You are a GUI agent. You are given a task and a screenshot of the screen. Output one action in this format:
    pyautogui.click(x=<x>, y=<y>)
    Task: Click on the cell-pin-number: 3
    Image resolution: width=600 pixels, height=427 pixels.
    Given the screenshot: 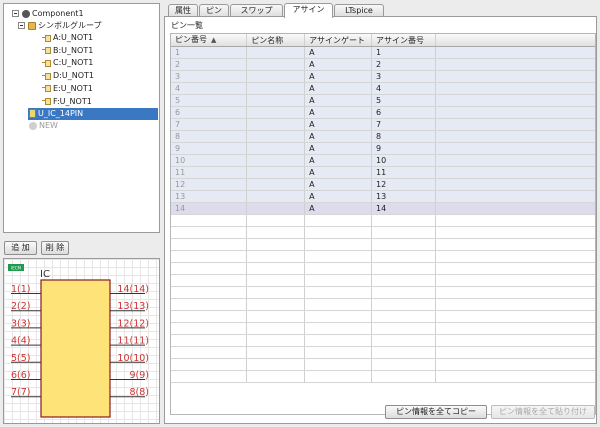 What is the action you would take?
    pyautogui.click(x=209, y=76)
    